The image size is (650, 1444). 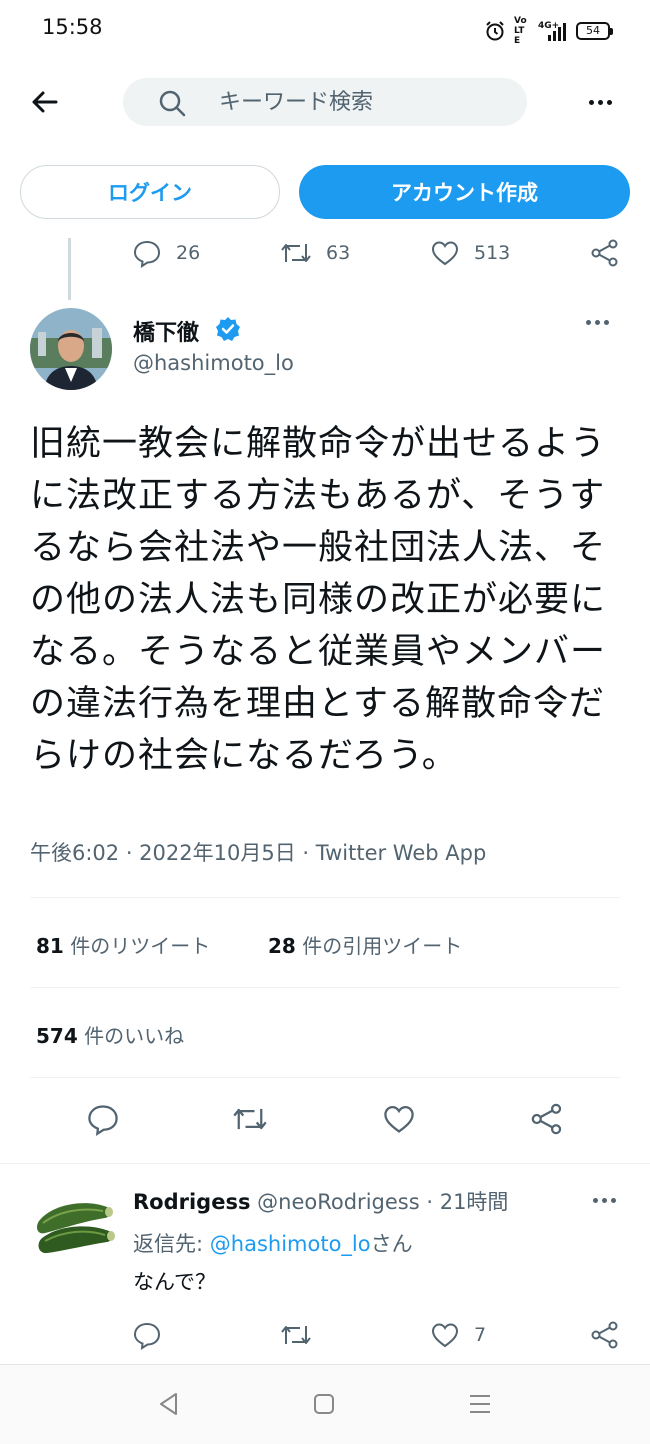 What do you see at coordinates (172, 103) in the screenshot?
I see `search-icon` at bounding box center [172, 103].